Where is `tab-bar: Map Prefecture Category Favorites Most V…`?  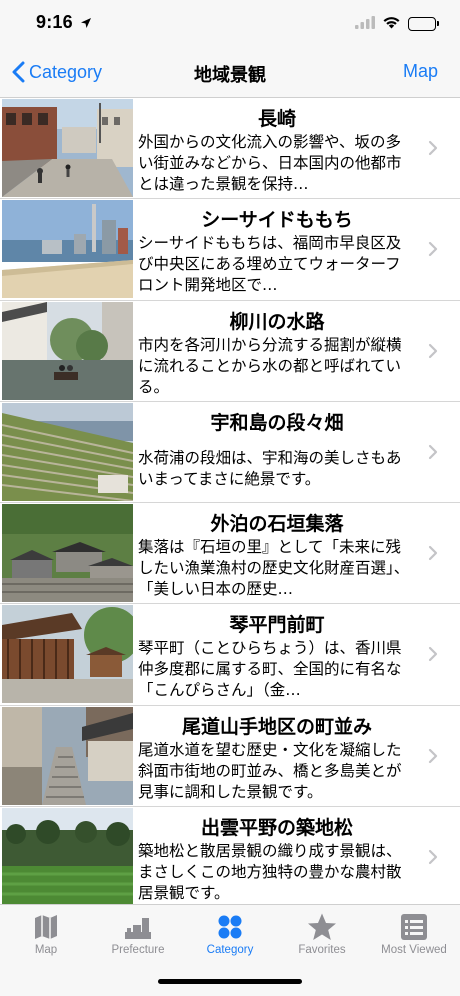
tab-bar: Map Prefecture Category Favorites Most V… is located at coordinates (230, 950).